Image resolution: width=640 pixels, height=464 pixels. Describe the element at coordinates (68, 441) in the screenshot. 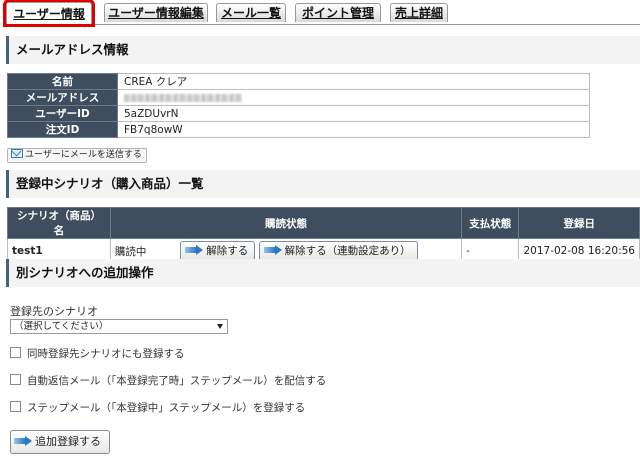

I see `add-register-label: 追加登録する` at that location.